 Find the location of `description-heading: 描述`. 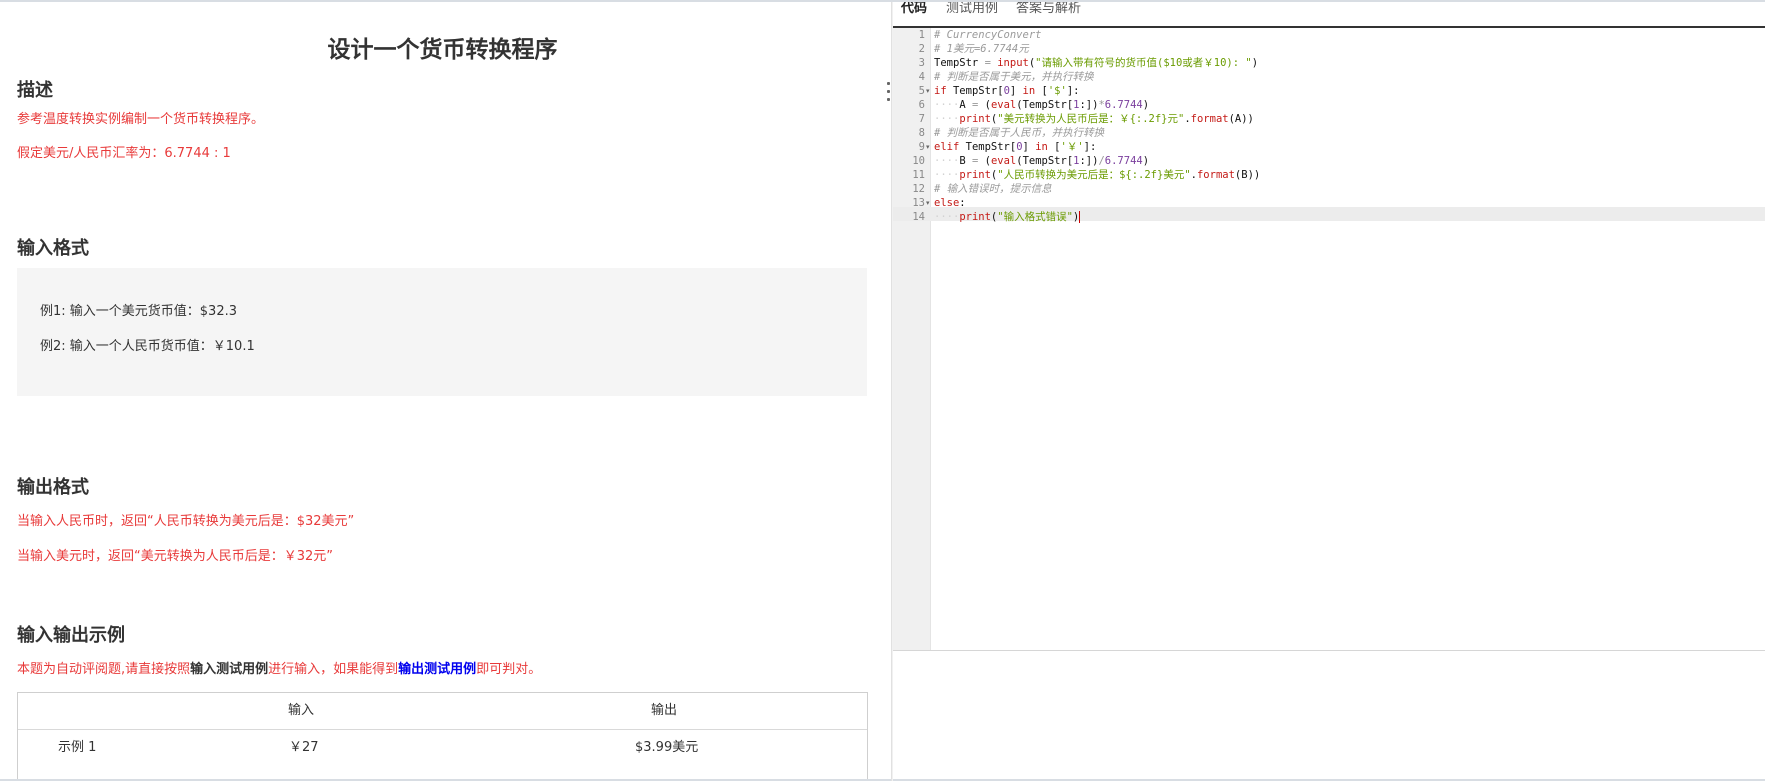

description-heading: 描述 is located at coordinates (35, 90).